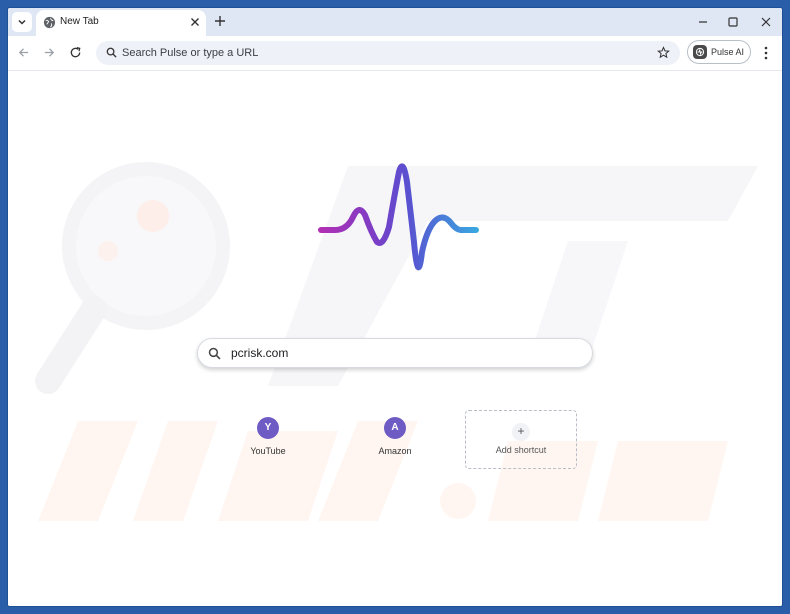  Describe the element at coordinates (268, 428) in the screenshot. I see `shortcut-avatar: Y` at that location.